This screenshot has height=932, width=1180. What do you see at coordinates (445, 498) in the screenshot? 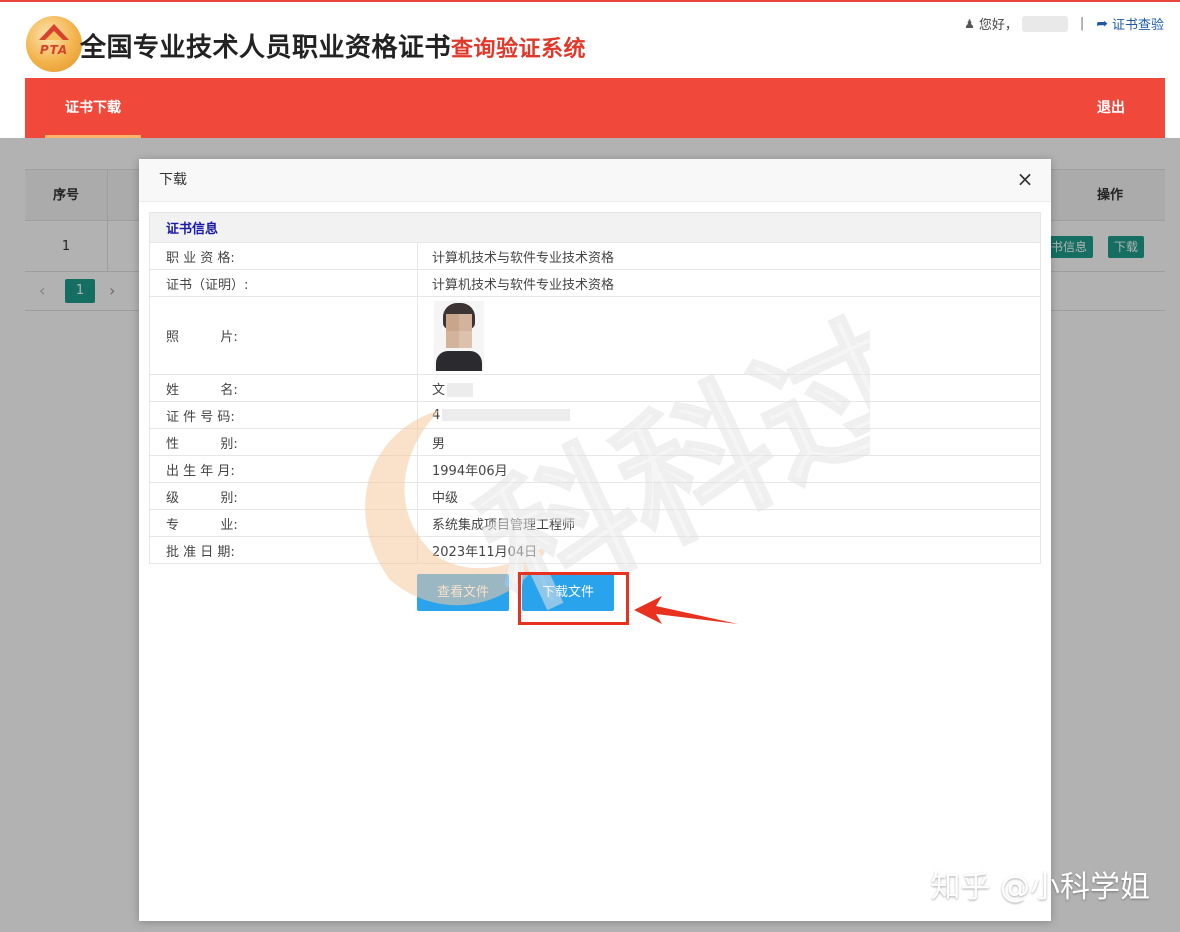
I see `field-value: 中级` at bounding box center [445, 498].